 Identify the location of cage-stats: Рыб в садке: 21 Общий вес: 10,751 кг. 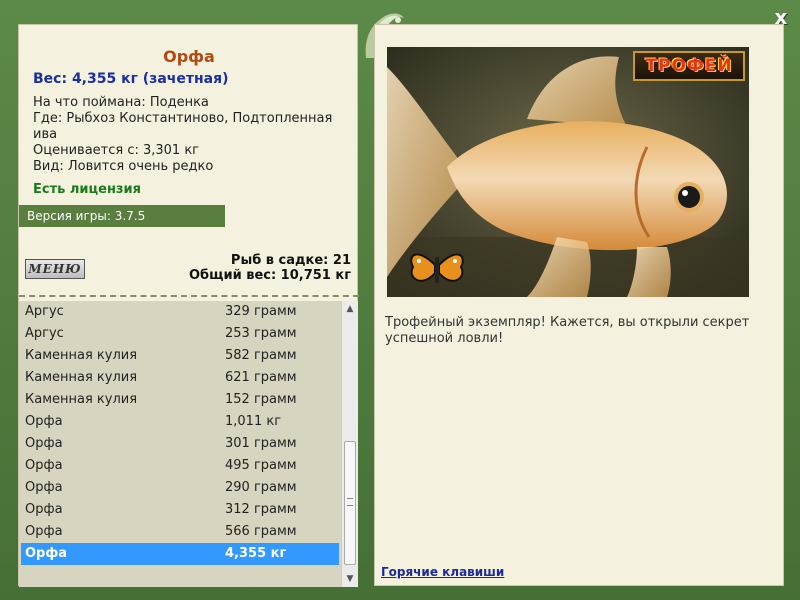
(270, 268).